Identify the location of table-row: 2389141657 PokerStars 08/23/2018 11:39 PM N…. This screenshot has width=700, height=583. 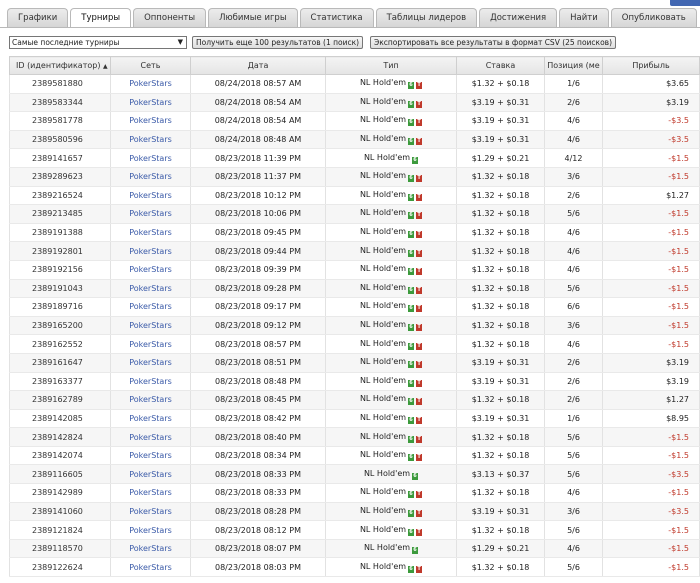
(354, 158).